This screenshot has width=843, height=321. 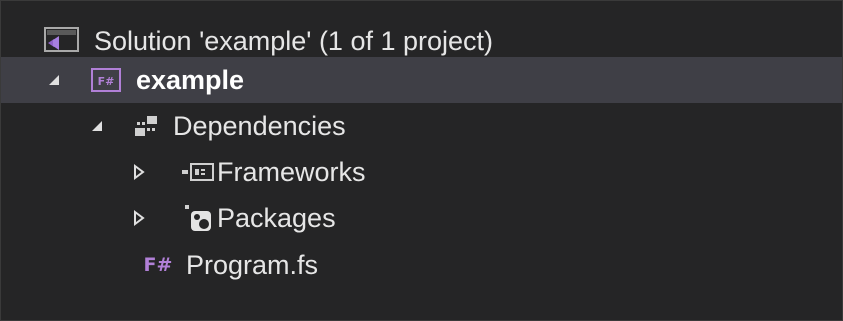 I want to click on solution-label: Solution 'example' (1 of 1 project), so click(x=294, y=40).